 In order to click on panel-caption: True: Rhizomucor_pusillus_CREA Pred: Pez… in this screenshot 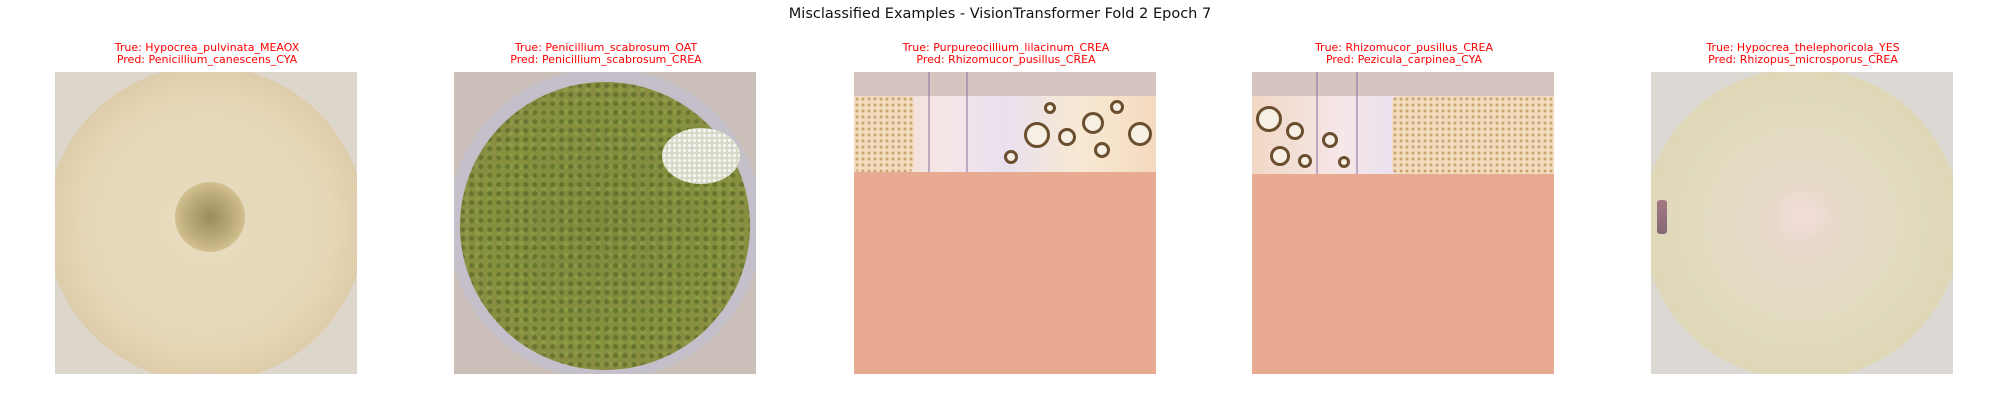, I will do `click(1404, 57)`.